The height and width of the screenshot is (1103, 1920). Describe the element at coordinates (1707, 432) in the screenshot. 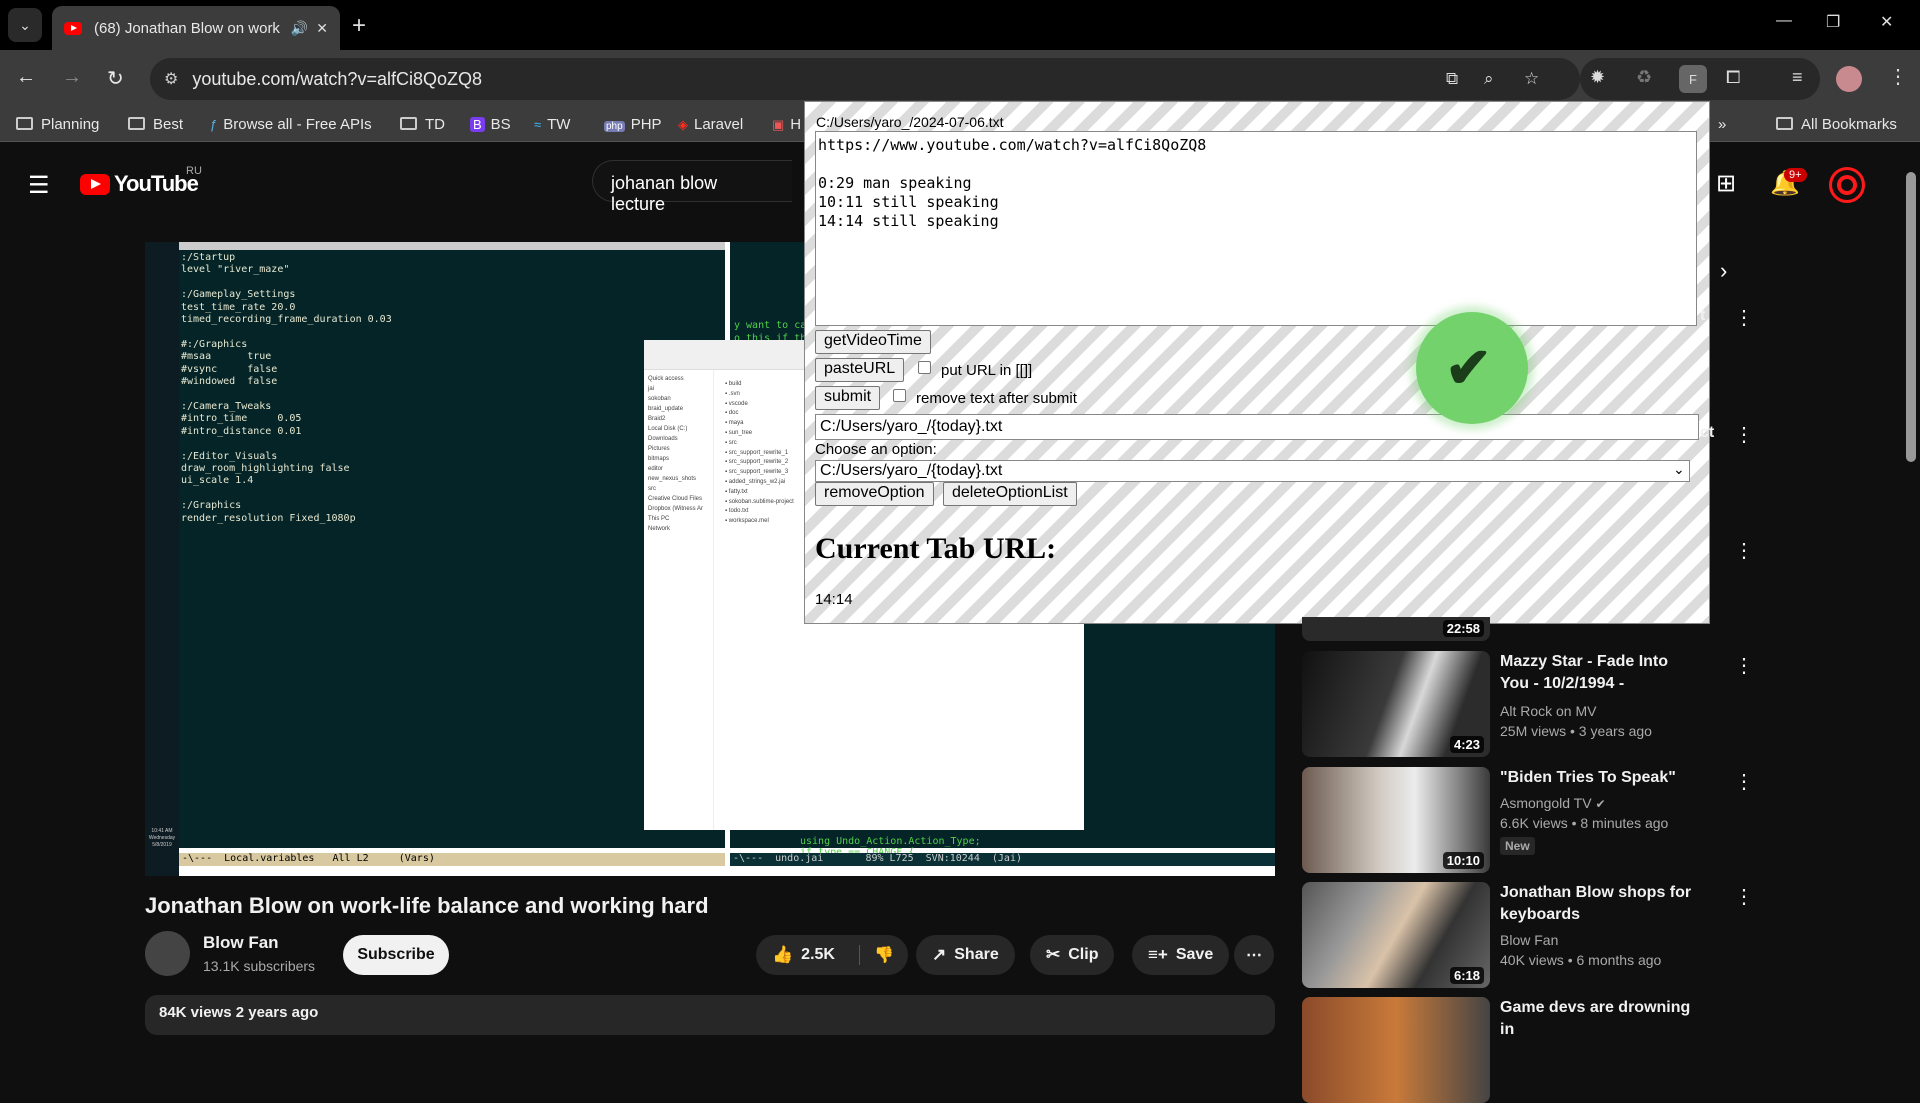

I see `sidebar-title-fragment: ct` at that location.